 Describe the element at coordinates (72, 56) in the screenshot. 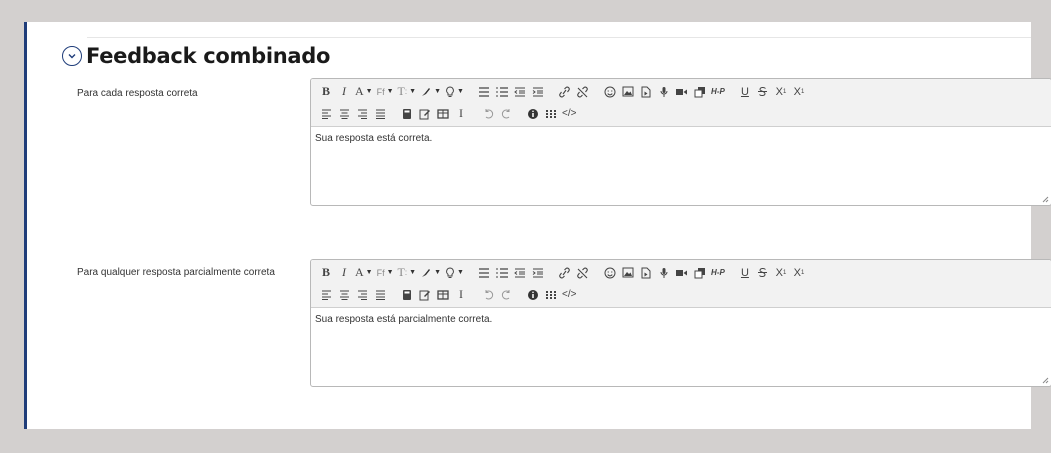

I see `chevron-down-icon` at that location.